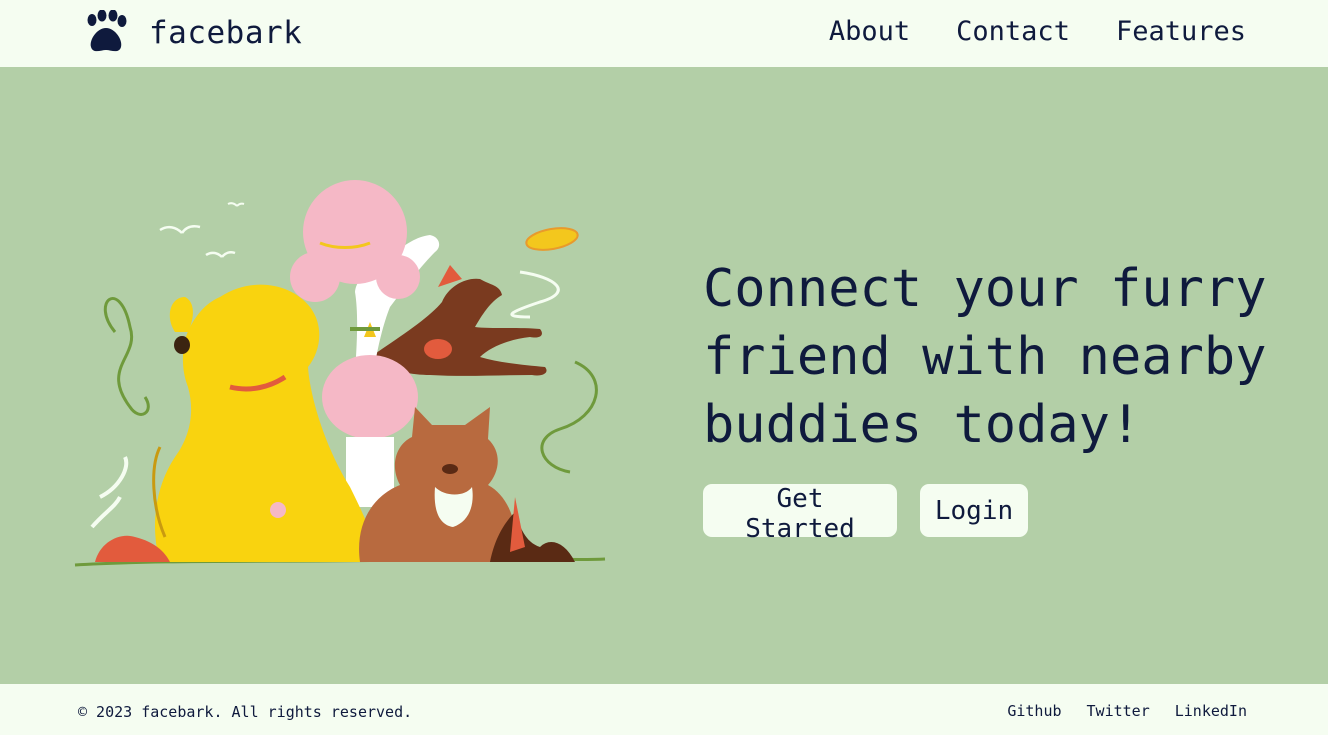 This screenshot has width=1328, height=735. What do you see at coordinates (245, 712) in the screenshot?
I see `copyright-text: © 2023 facebark. All rights reserved.` at bounding box center [245, 712].